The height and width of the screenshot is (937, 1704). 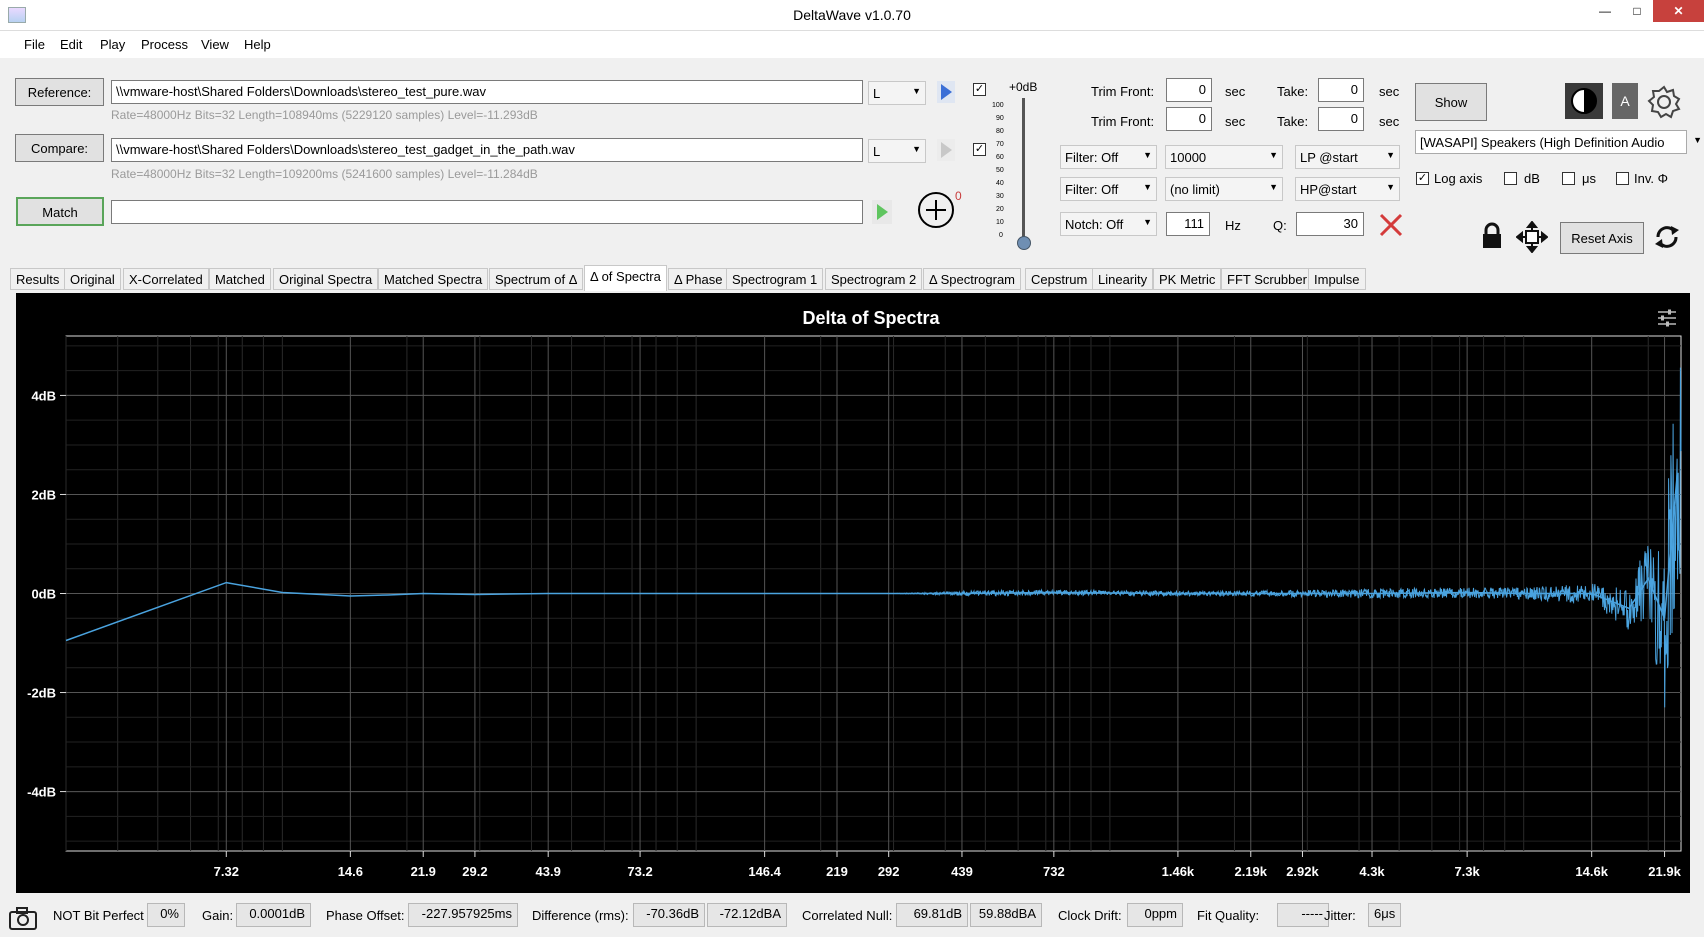 What do you see at coordinates (1568, 178) in the screenshot?
I see `us-checkbox` at bounding box center [1568, 178].